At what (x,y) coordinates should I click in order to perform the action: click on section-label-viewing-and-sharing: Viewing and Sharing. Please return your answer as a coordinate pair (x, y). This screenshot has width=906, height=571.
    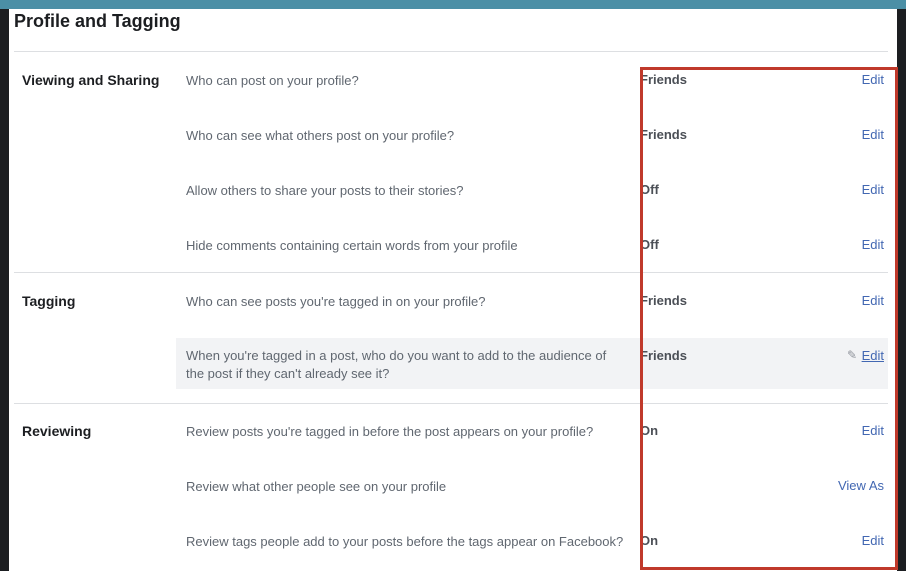
    Looking at the image, I should click on (91, 80).